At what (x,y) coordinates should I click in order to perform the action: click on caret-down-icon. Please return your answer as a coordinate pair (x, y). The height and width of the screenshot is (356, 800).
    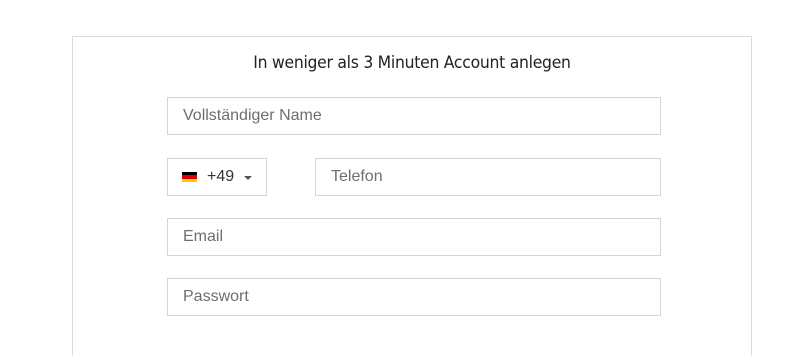
    Looking at the image, I should click on (248, 178).